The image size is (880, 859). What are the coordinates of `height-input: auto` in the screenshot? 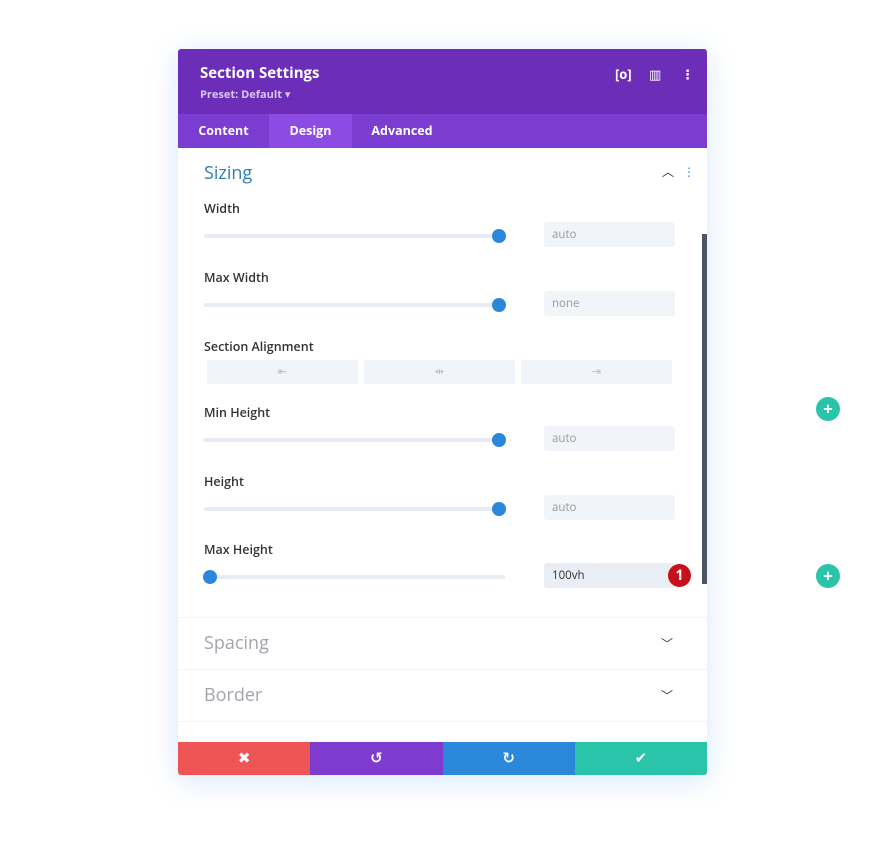 It's located at (609, 507).